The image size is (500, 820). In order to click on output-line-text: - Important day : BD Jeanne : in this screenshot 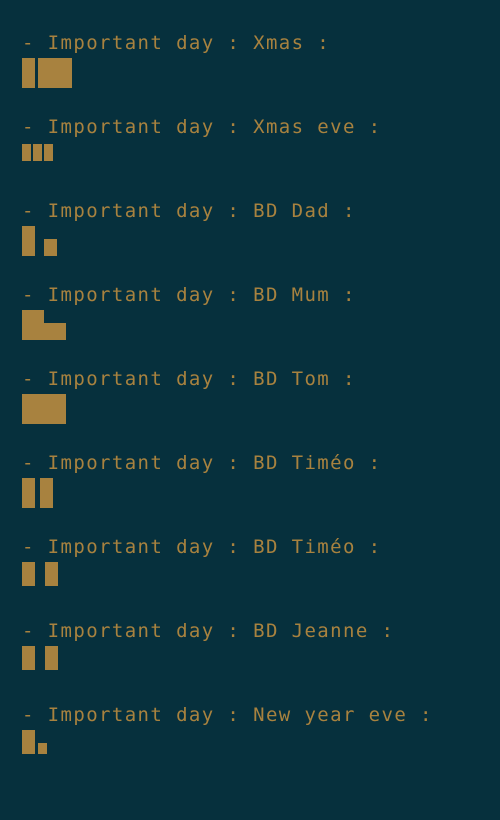, I will do `click(208, 631)`.